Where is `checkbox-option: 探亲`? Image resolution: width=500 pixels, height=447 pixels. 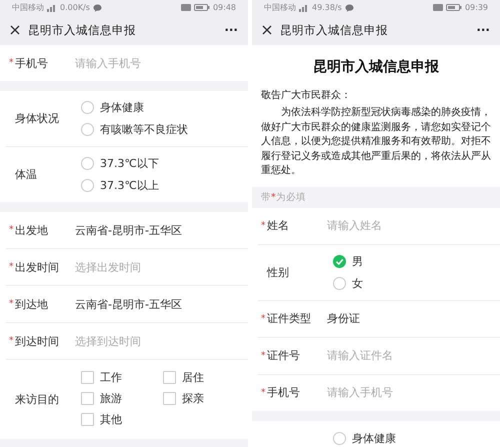
checkbox-option: 探亲 is located at coordinates (203, 398).